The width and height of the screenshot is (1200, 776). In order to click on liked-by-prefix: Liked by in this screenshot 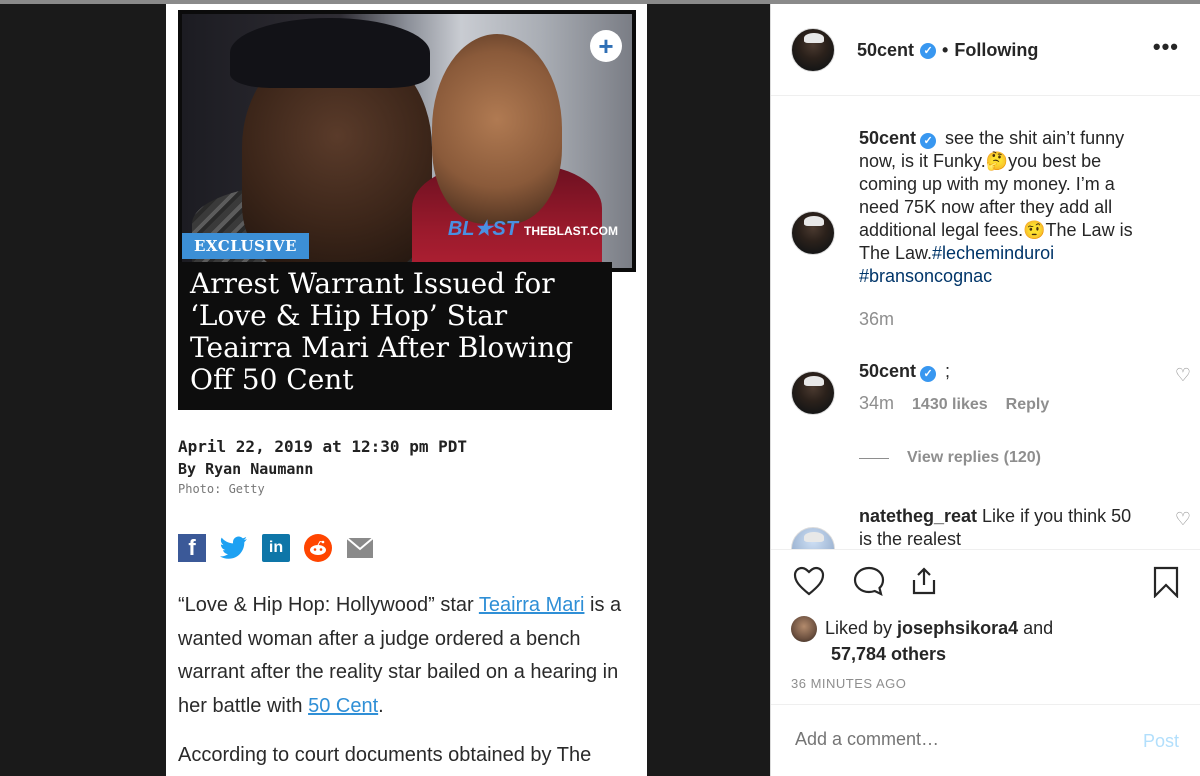, I will do `click(861, 628)`.